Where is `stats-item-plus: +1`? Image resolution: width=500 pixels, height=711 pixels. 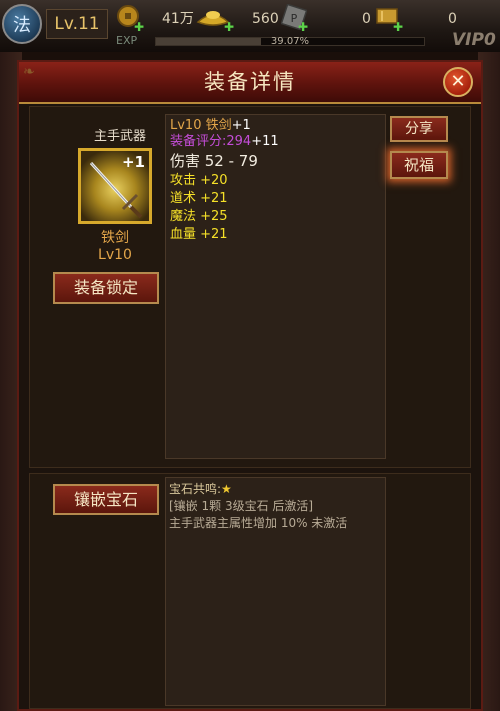
stats-item-plus: +1 is located at coordinates (241, 125).